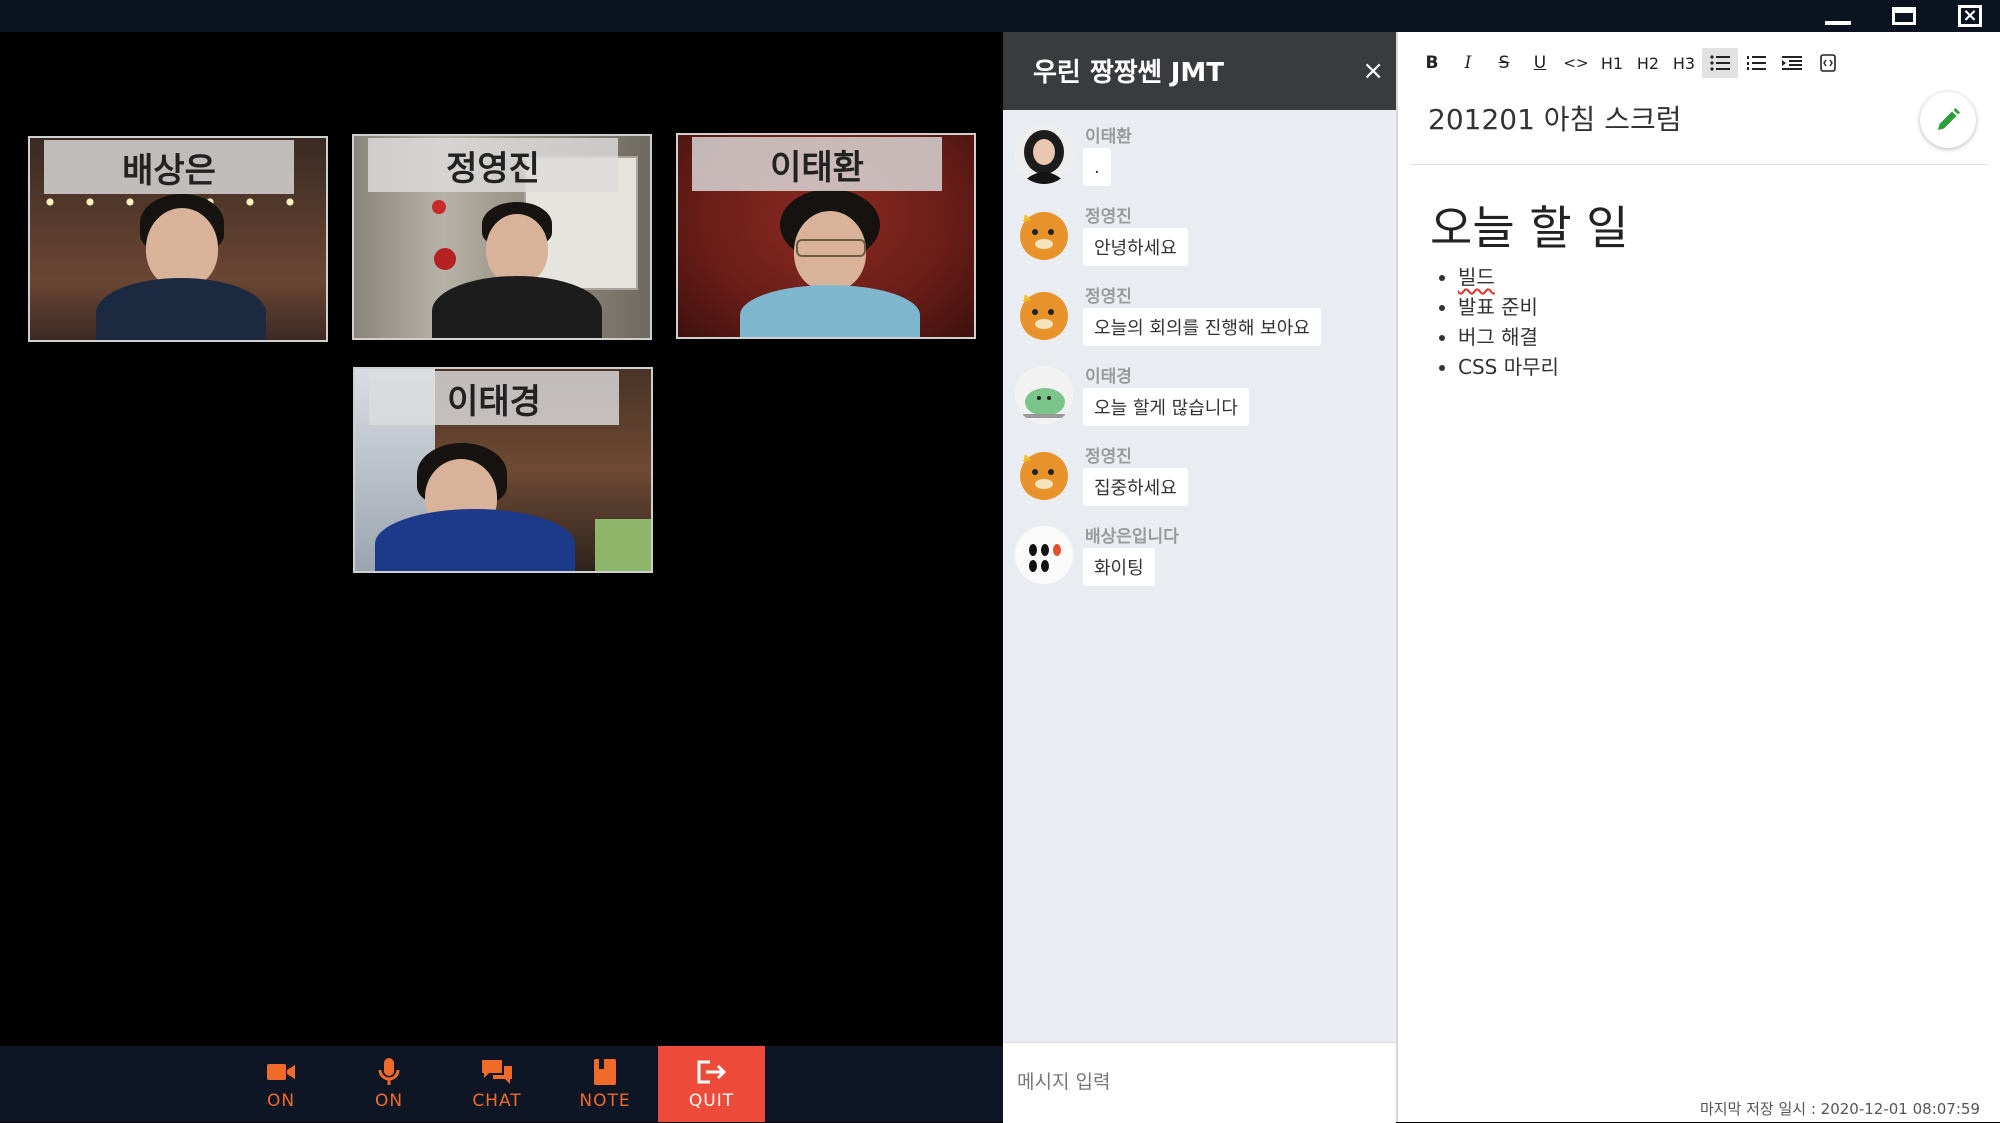 This screenshot has width=2000, height=1123. I want to click on chat-icon, so click(497, 1072).